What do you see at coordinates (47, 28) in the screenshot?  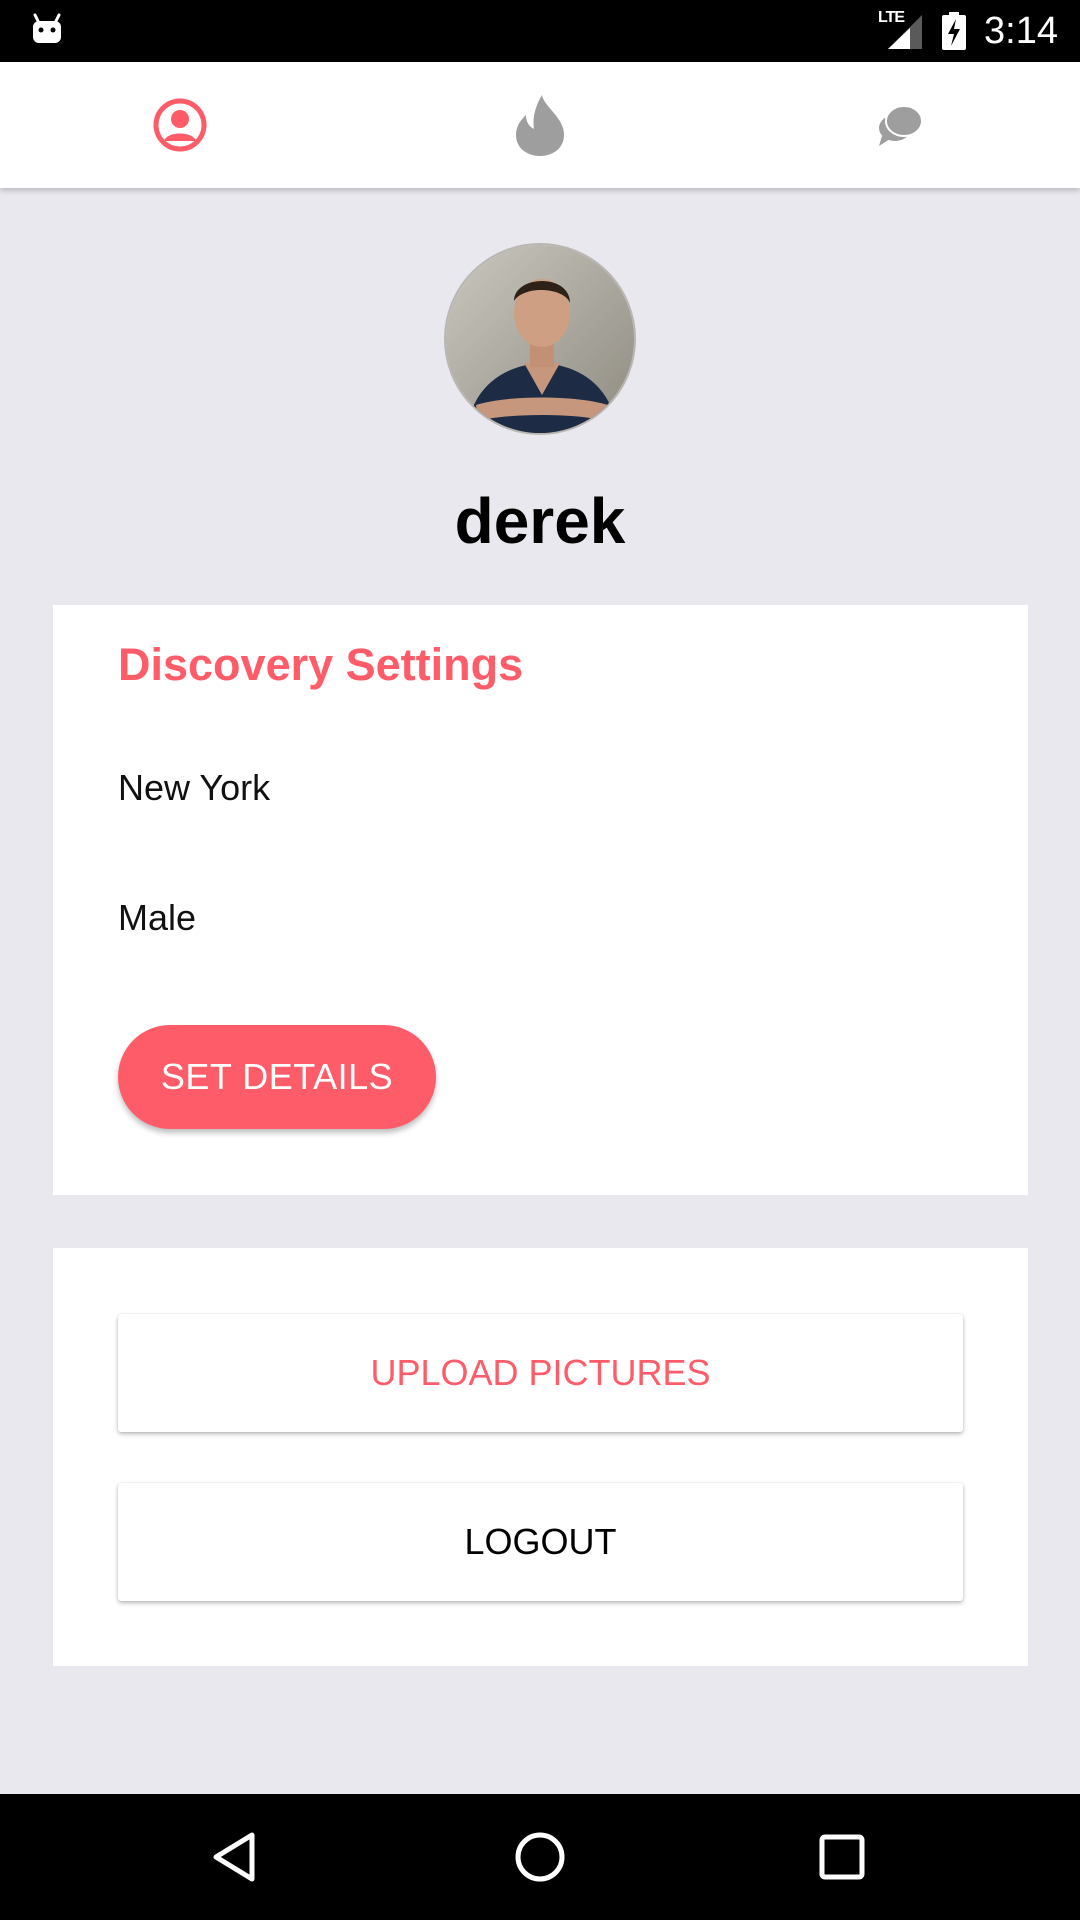 I see `android-debug-icon` at bounding box center [47, 28].